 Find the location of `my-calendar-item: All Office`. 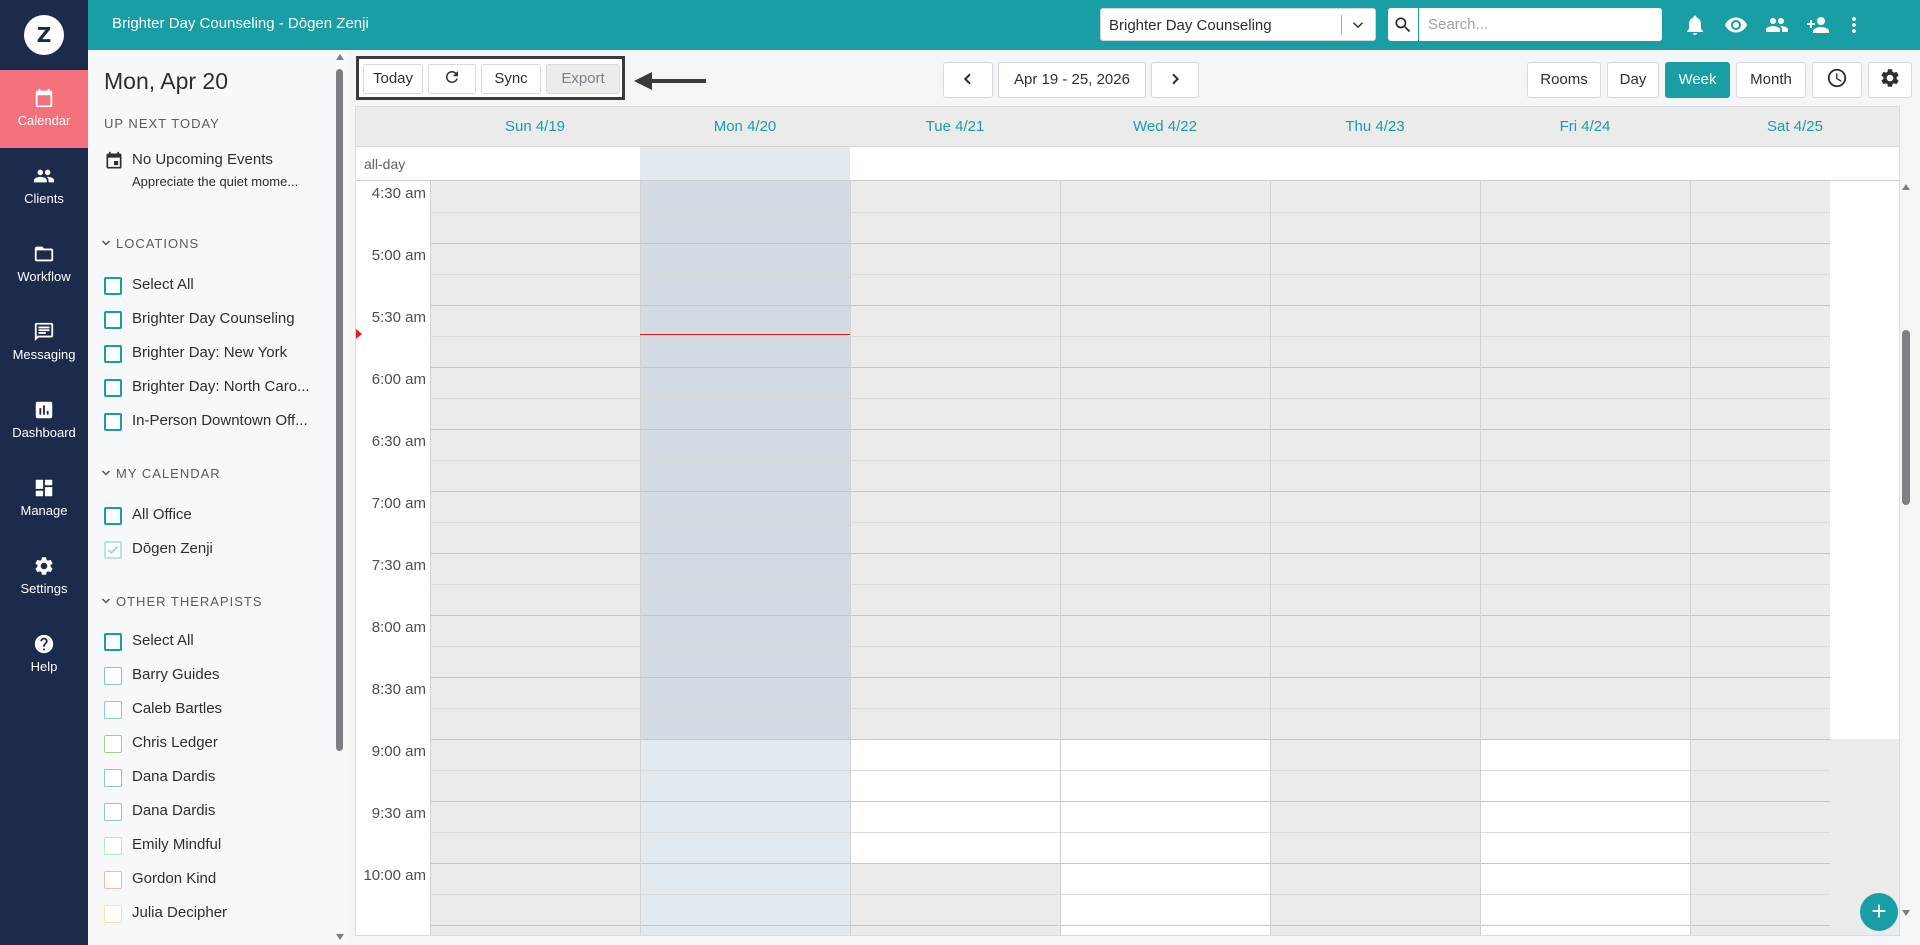

my-calendar-item: All Office is located at coordinates (219, 516).